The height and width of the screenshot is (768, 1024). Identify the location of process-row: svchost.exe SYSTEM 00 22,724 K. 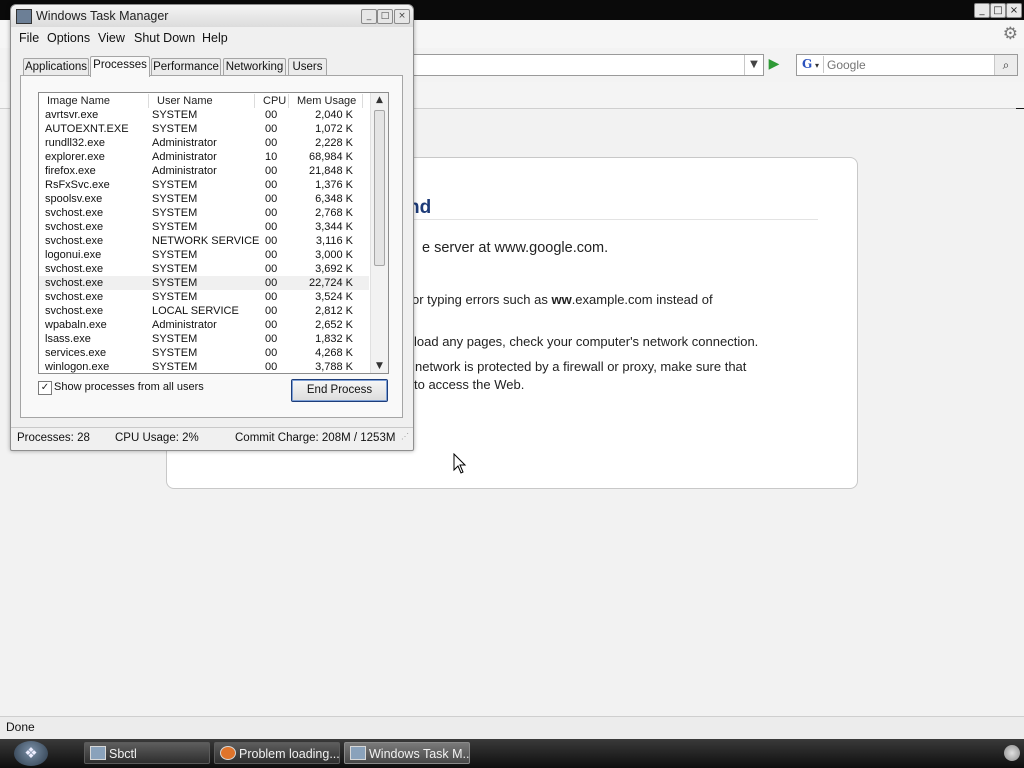
(204, 283).